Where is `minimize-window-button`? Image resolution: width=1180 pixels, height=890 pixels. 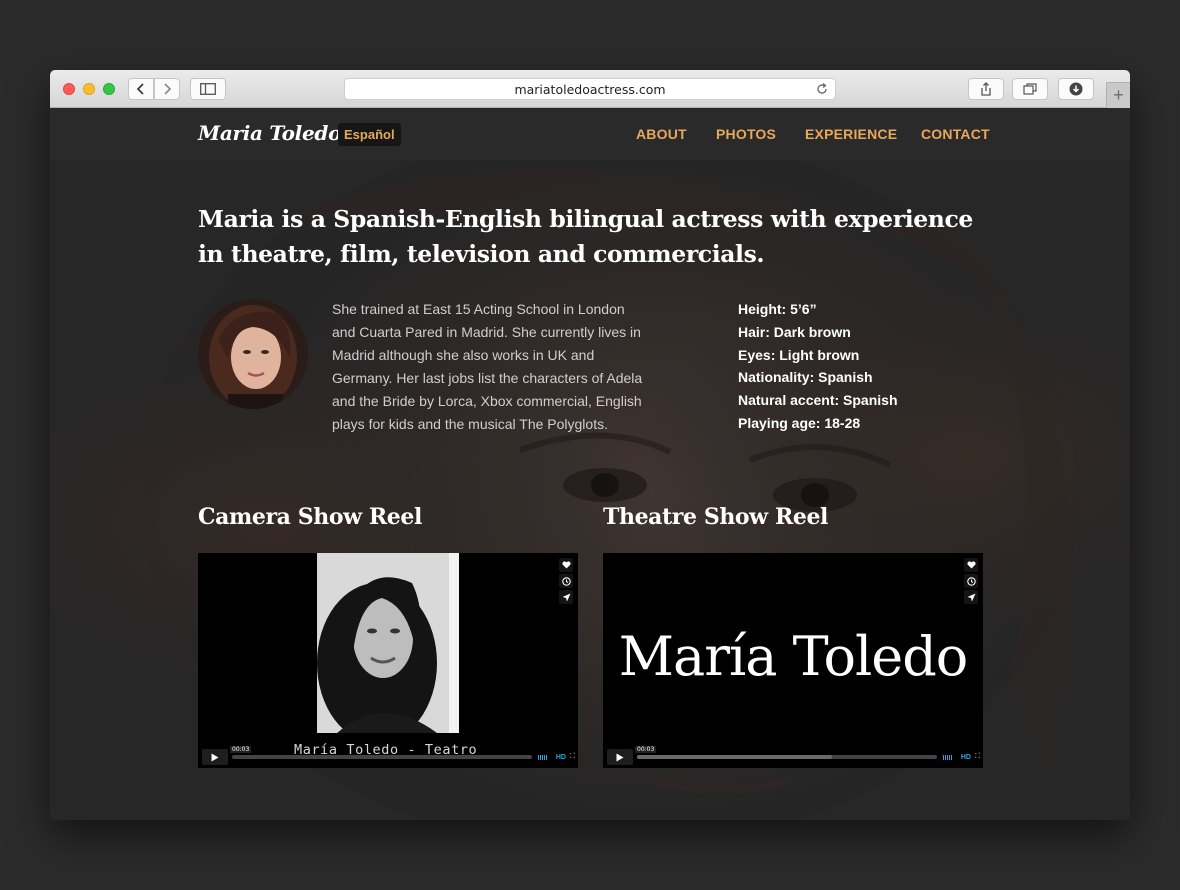
minimize-window-button is located at coordinates (89, 89).